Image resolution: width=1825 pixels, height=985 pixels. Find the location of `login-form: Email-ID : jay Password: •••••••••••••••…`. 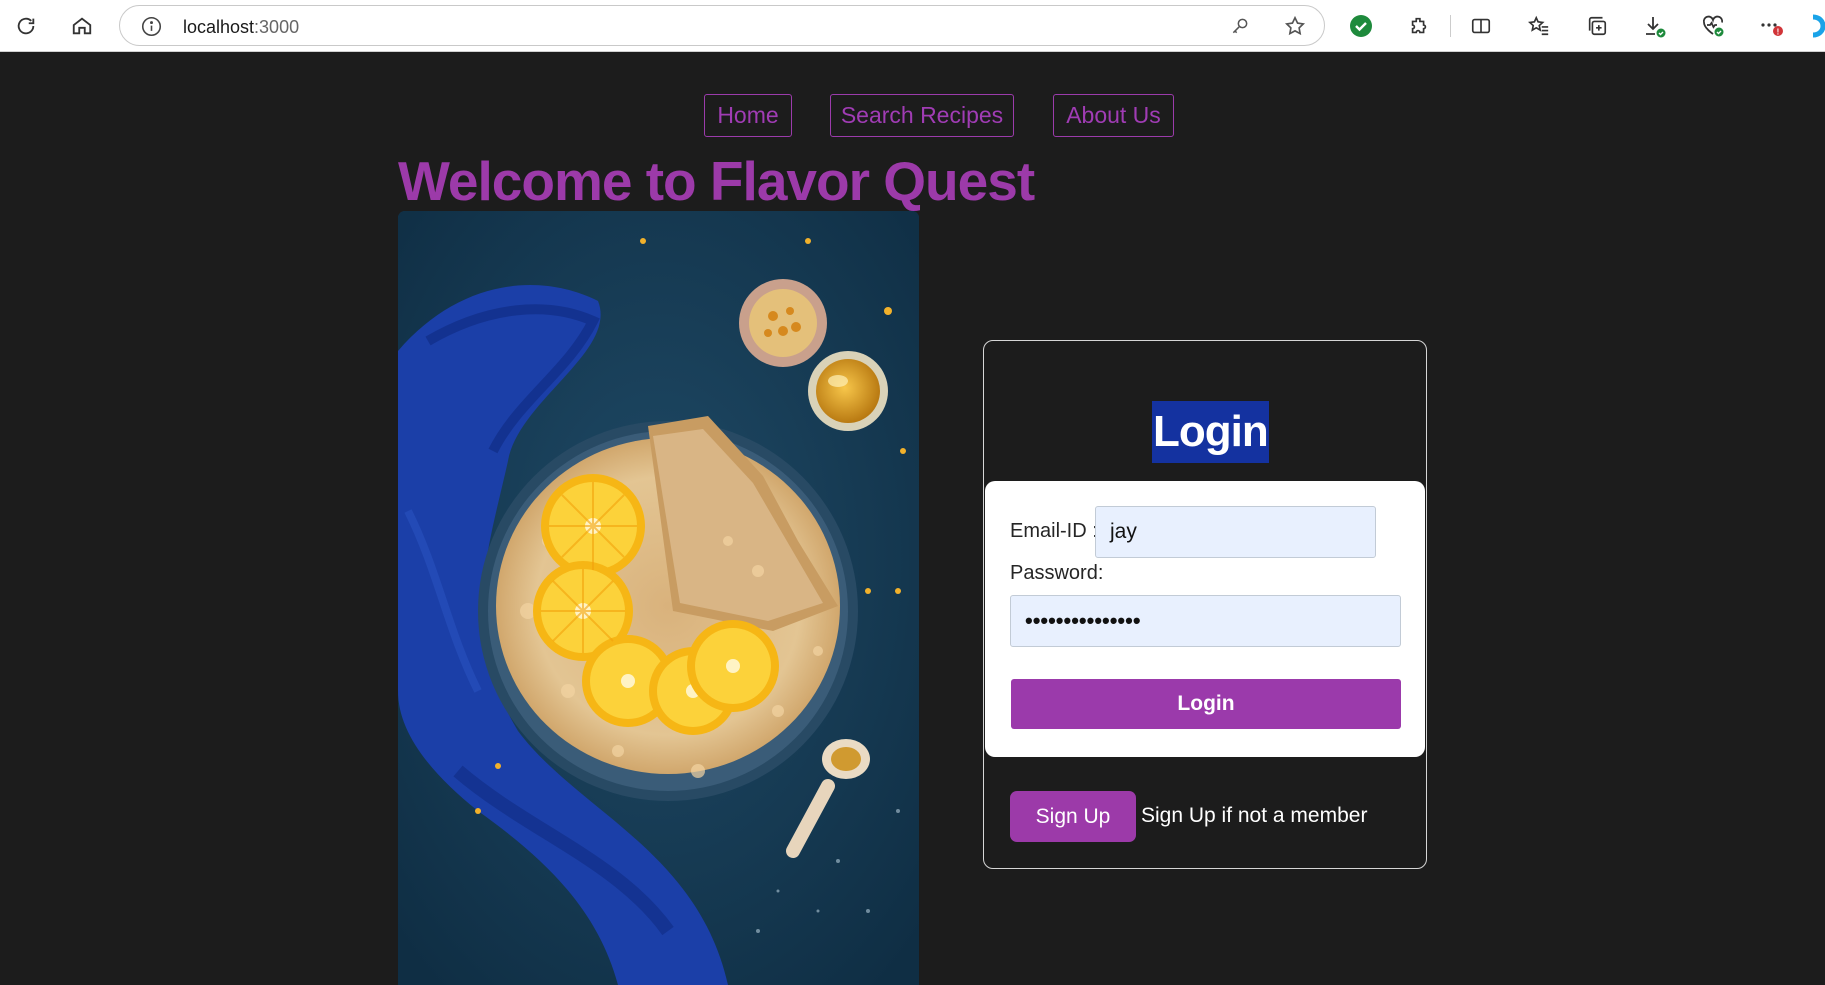

login-form: Email-ID : jay Password: •••••••••••••••… is located at coordinates (1205, 619).